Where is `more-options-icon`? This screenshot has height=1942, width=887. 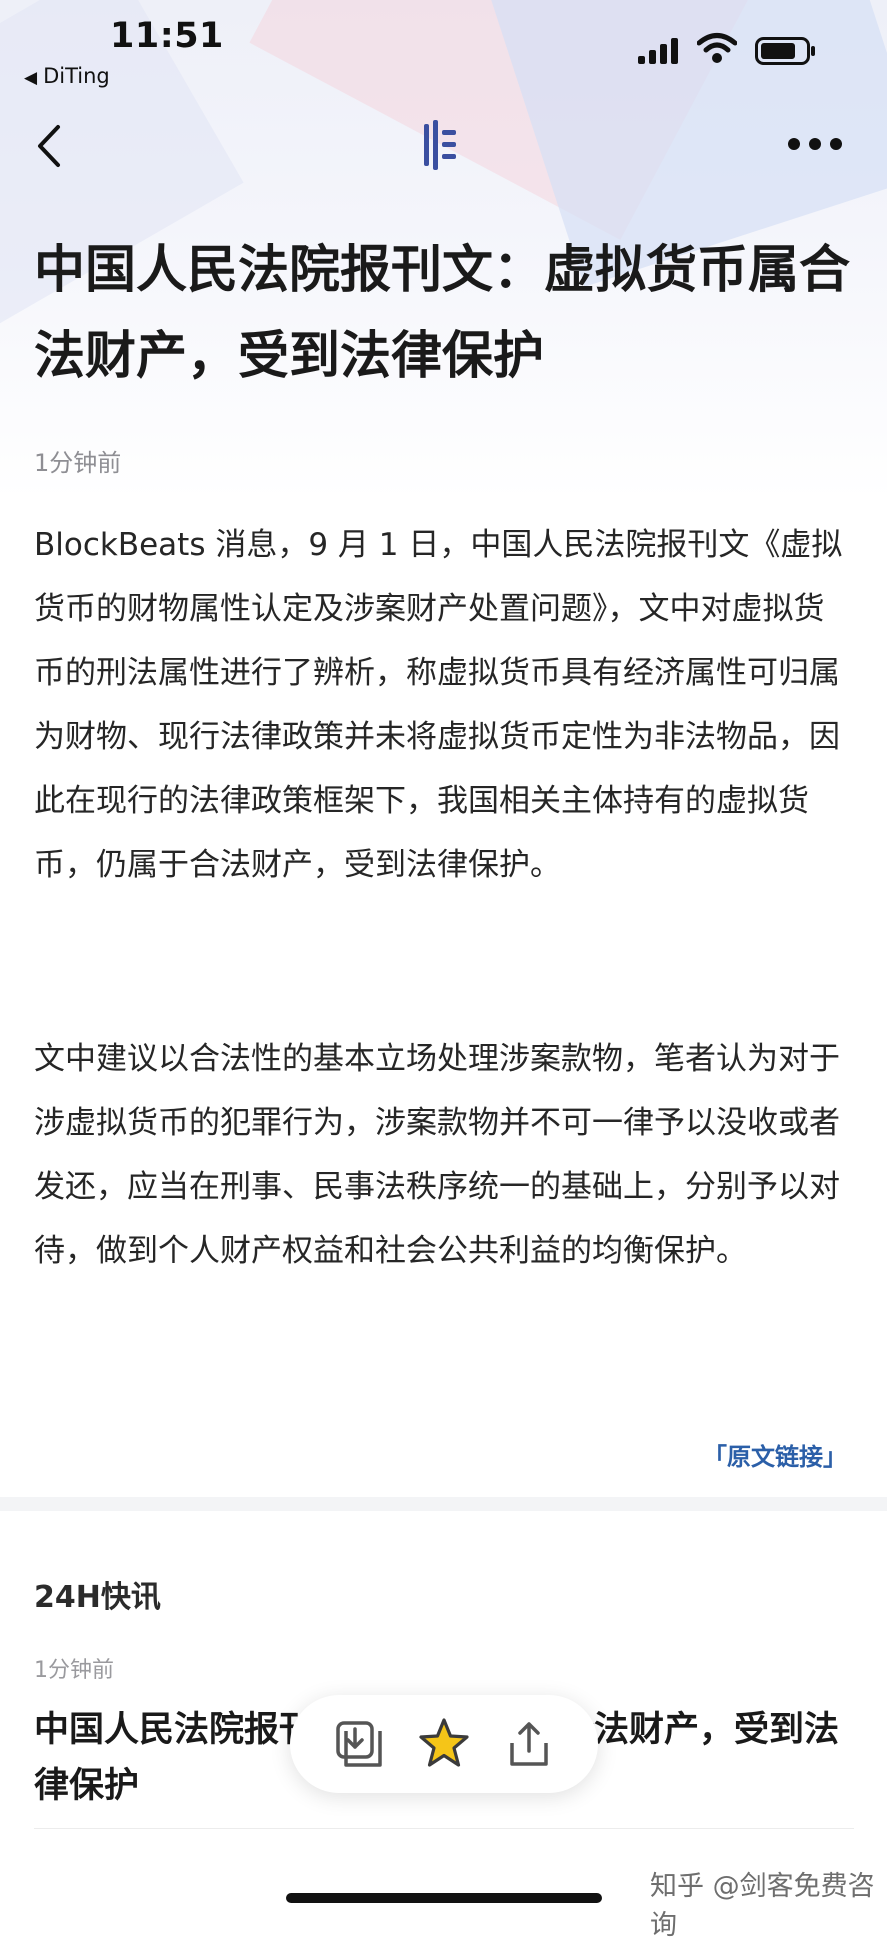 more-options-icon is located at coordinates (815, 144).